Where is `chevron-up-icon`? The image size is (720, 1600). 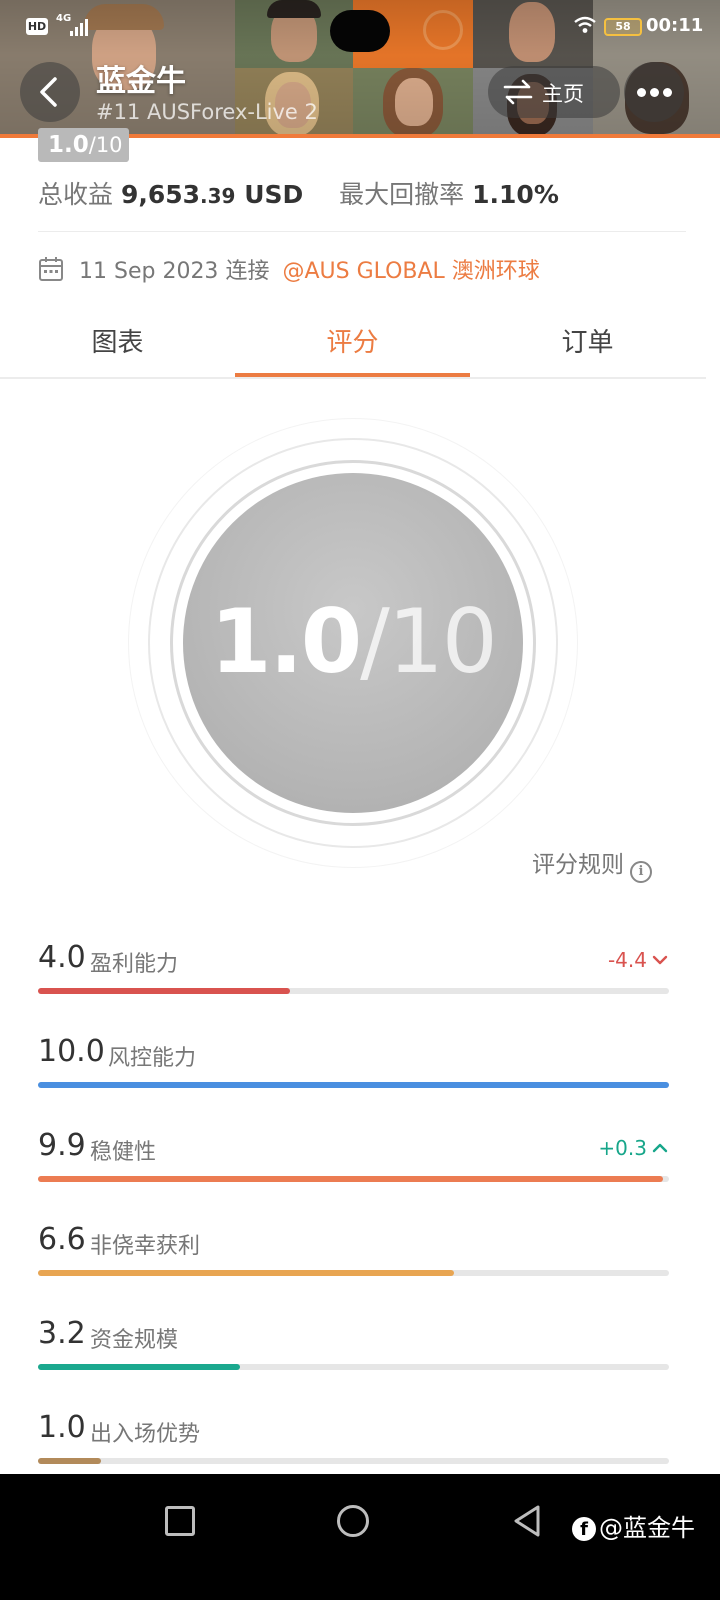 chevron-up-icon is located at coordinates (660, 1148).